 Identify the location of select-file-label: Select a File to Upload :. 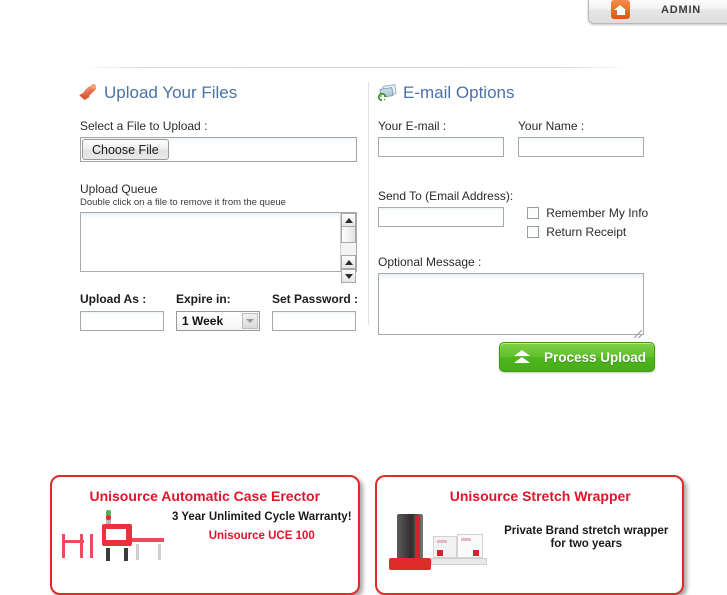
(144, 126).